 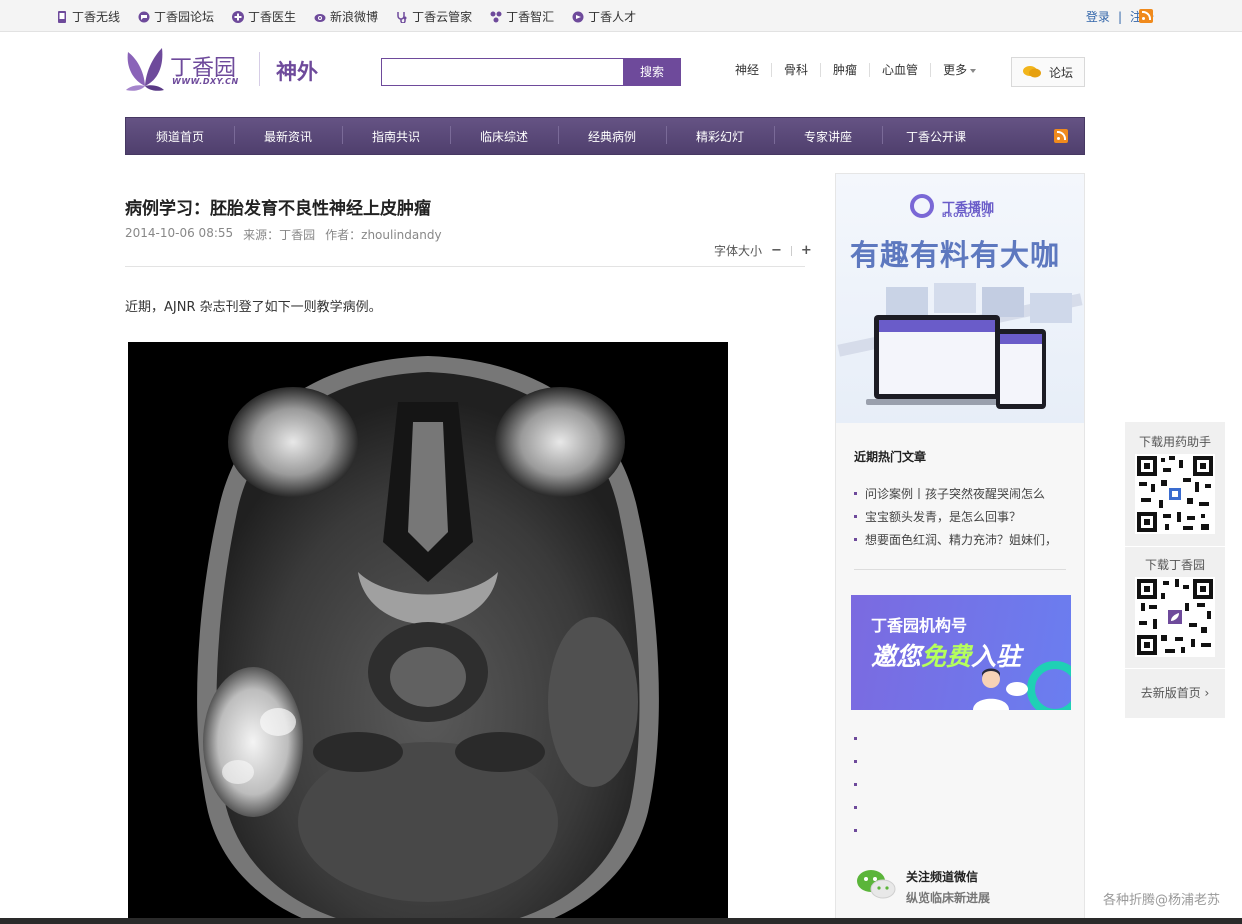 What do you see at coordinates (62, 16) in the screenshot?
I see `phone-icon` at bounding box center [62, 16].